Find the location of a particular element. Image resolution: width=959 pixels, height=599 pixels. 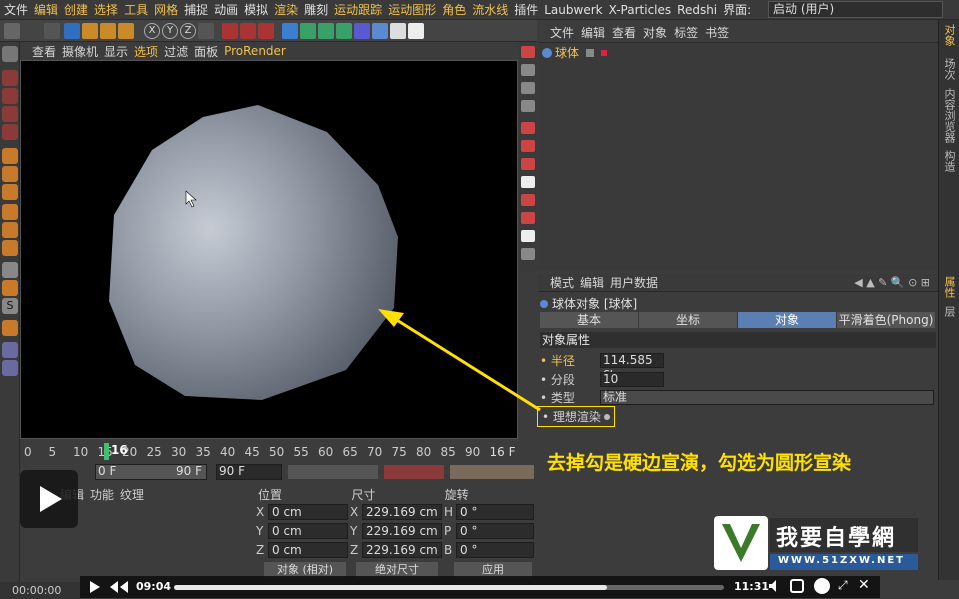

pos-z-field: 0 cm is located at coordinates (308, 550).